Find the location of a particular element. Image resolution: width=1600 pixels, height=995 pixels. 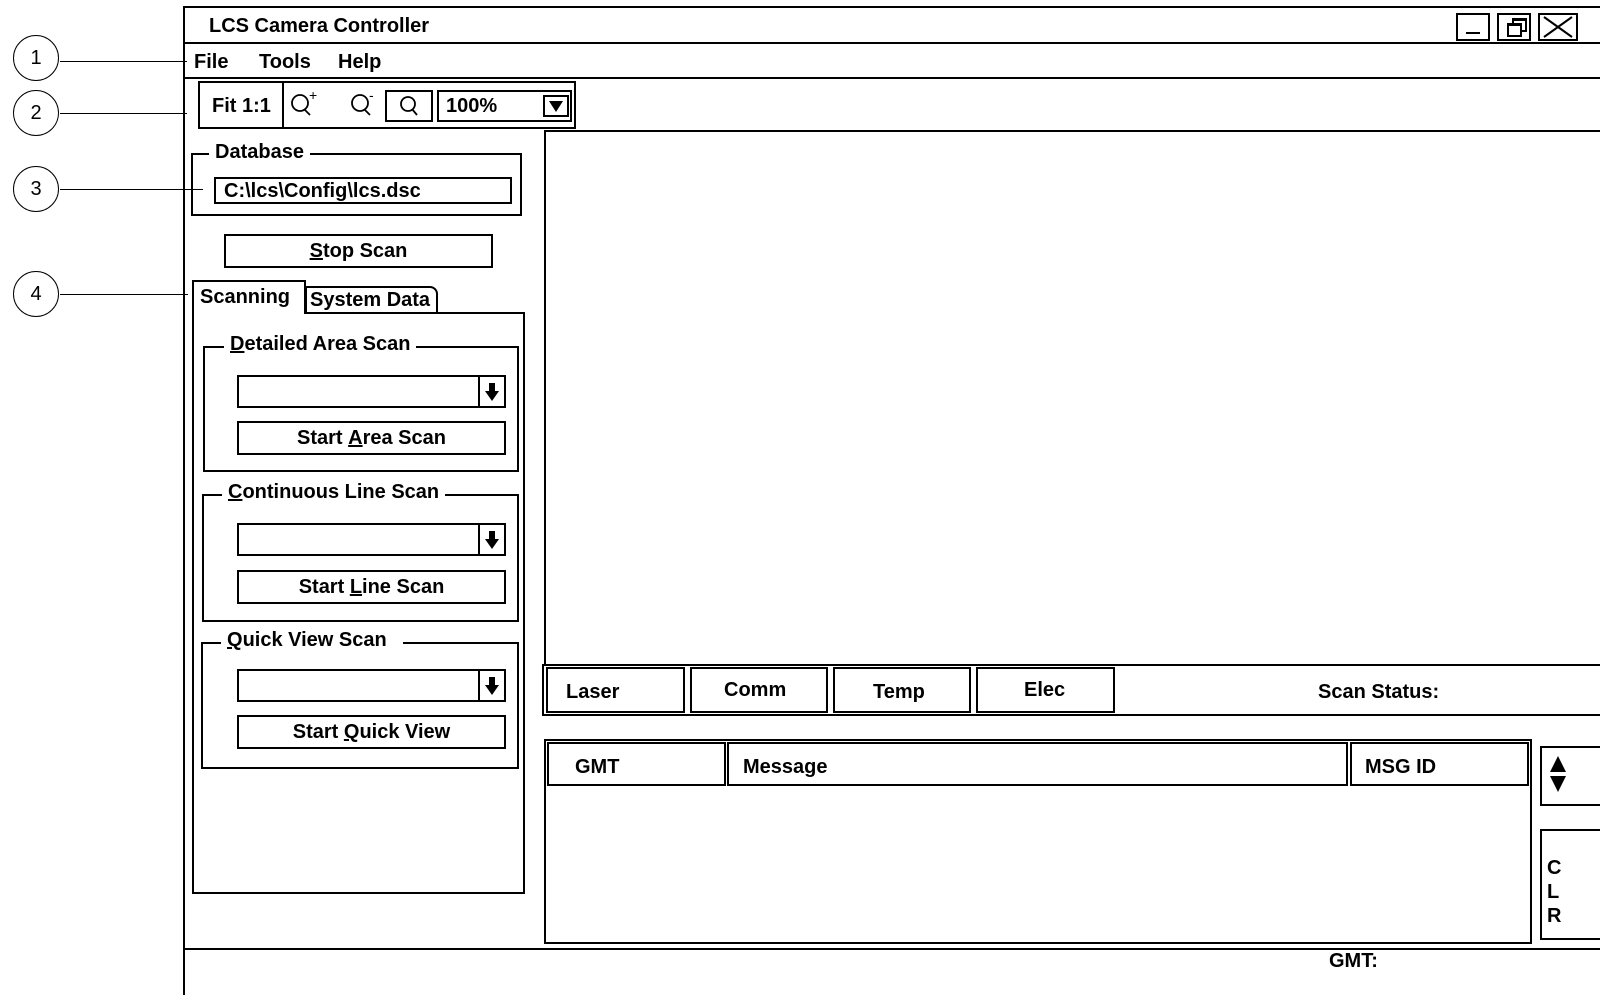

comm-indicator: Comm is located at coordinates (759, 690).